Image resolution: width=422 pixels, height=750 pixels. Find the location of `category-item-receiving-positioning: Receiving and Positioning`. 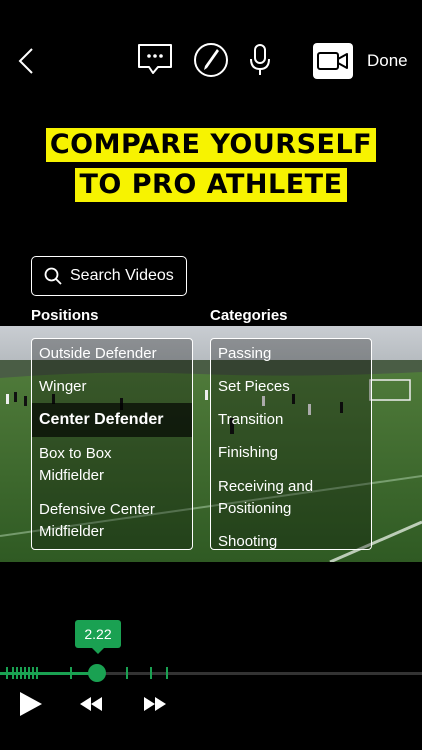

category-item-receiving-positioning: Receiving and Positioning is located at coordinates (265, 498).